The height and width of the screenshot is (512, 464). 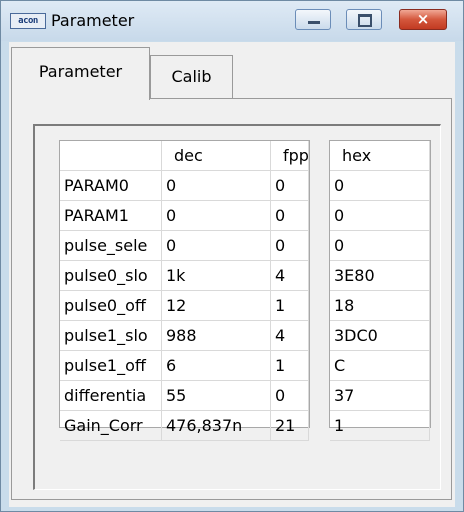 What do you see at coordinates (216, 306) in the screenshot?
I see `dec-cell: 12` at bounding box center [216, 306].